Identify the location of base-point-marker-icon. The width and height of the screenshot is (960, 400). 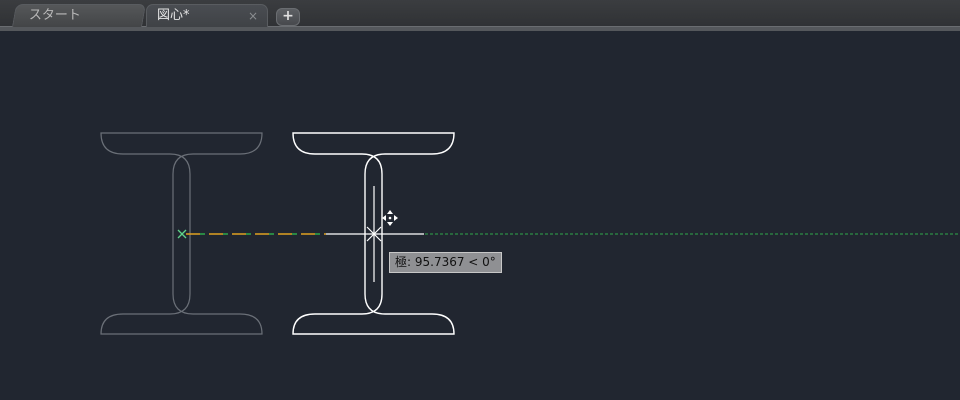
(182, 234).